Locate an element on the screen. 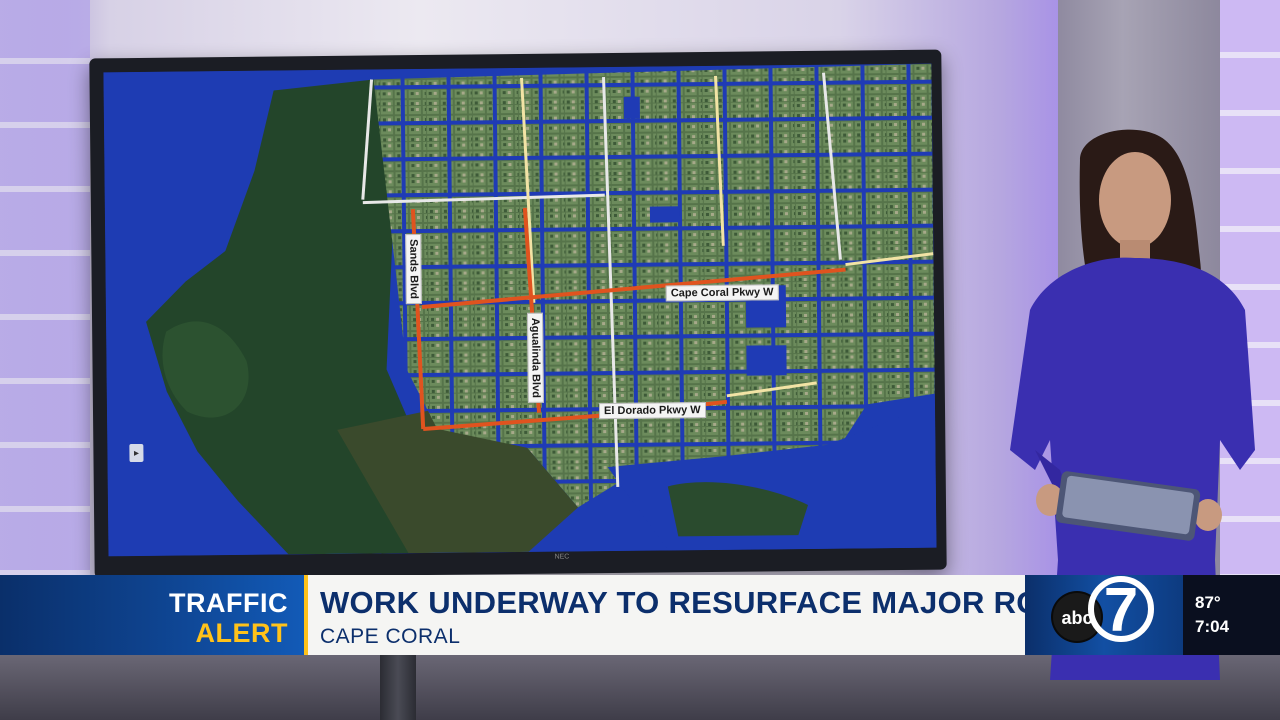 This screenshot has height=720, width=1280. road-label-cape-coral-pkwy: Cape Coral Pkwy W is located at coordinates (722, 293).